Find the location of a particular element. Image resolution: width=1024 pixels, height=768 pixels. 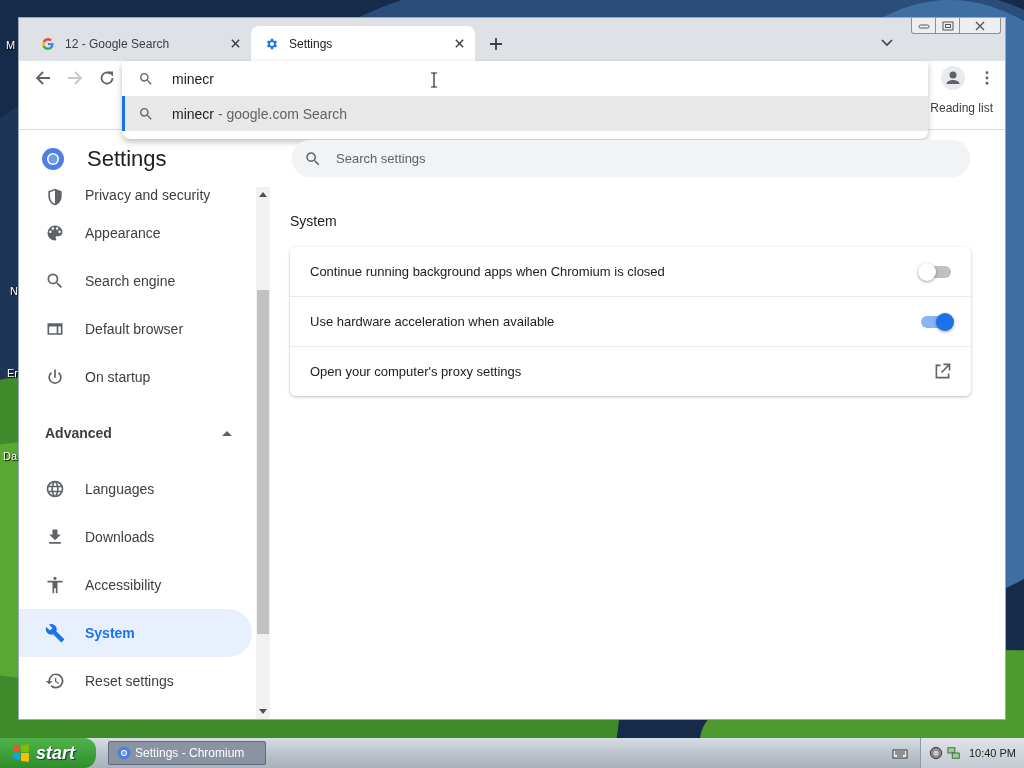

chevron-down-icon is located at coordinates (887, 43).